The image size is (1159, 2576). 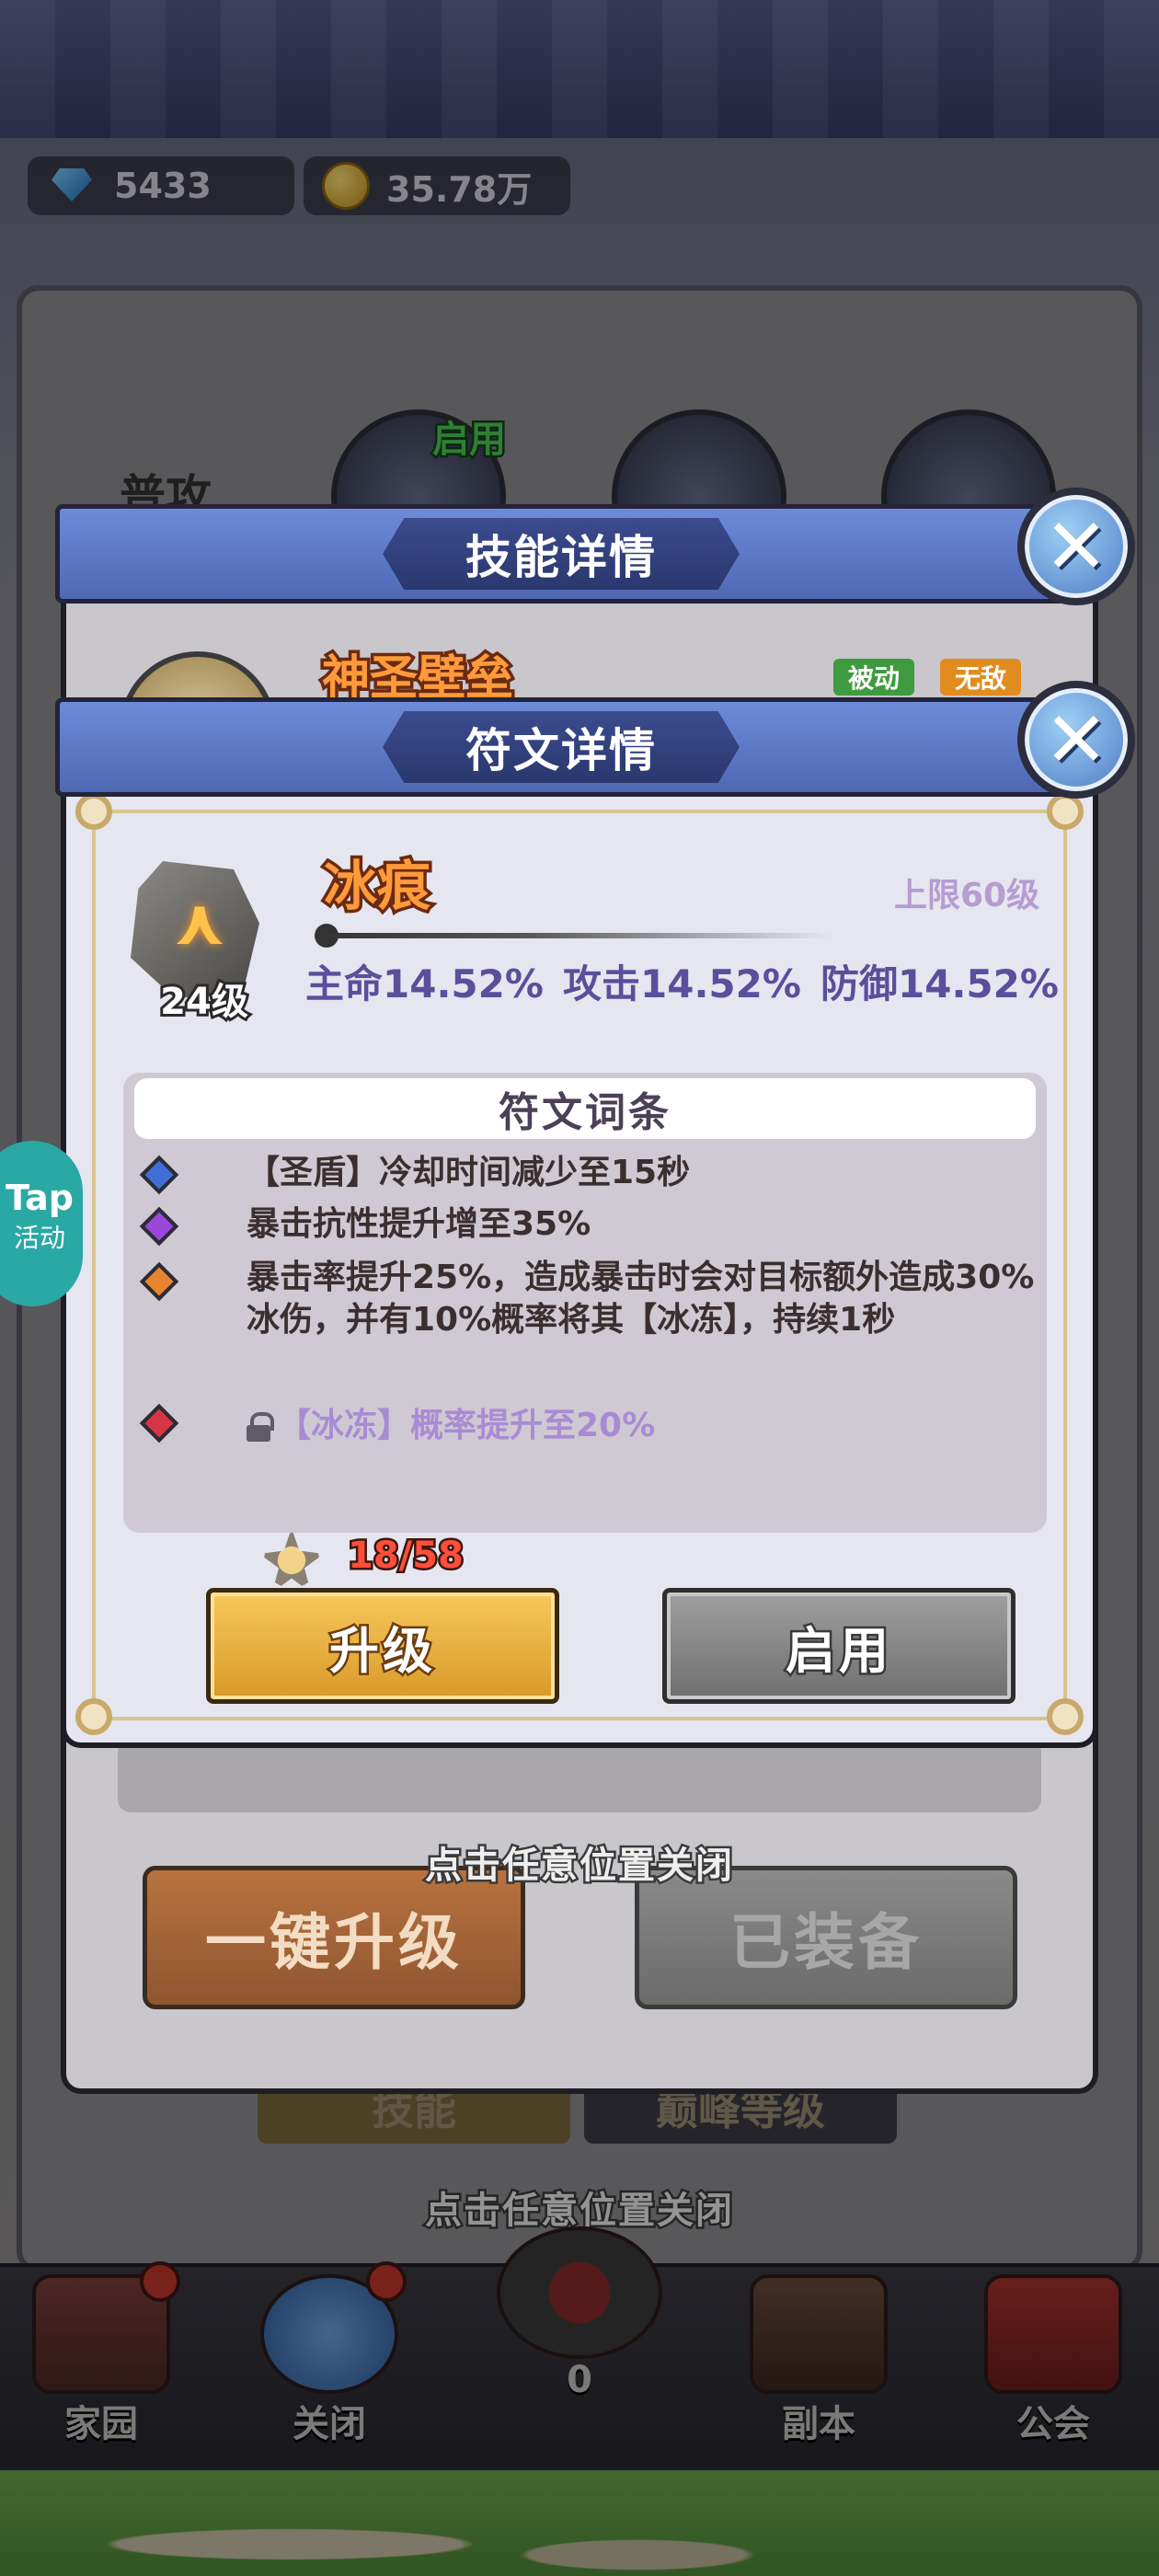 I want to click on skill-info-box, so click(x=579, y=1775).